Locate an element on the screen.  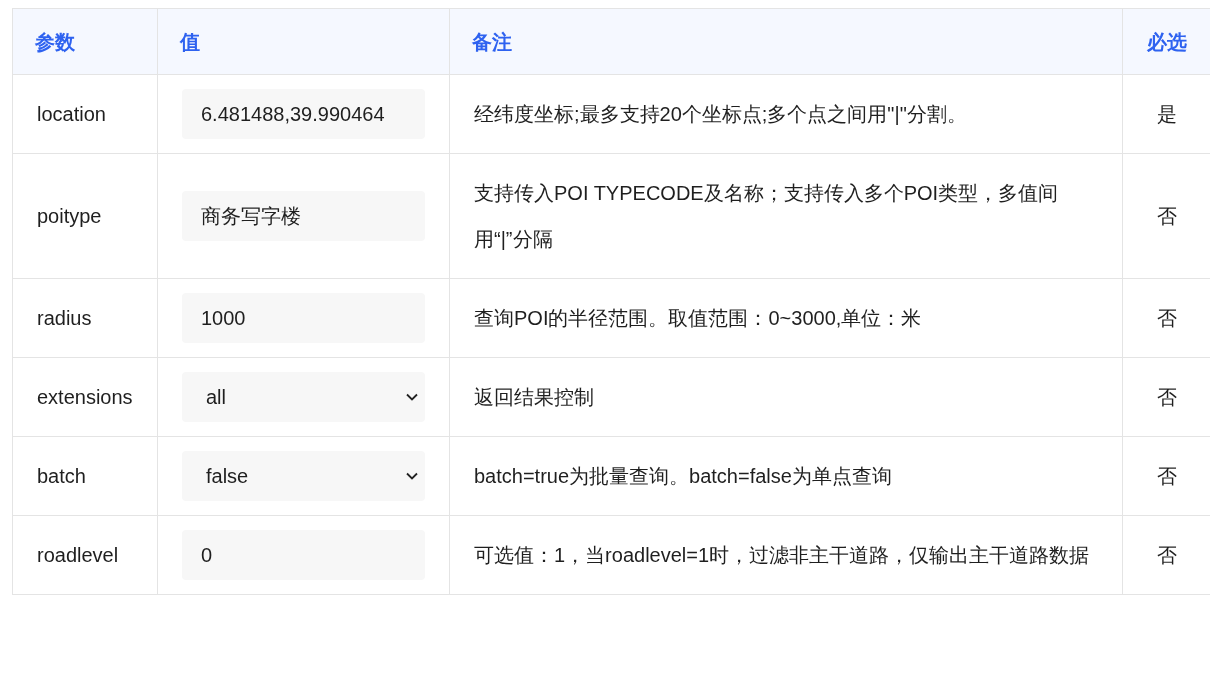
select-dropdown: all is located at coordinates (303, 397).